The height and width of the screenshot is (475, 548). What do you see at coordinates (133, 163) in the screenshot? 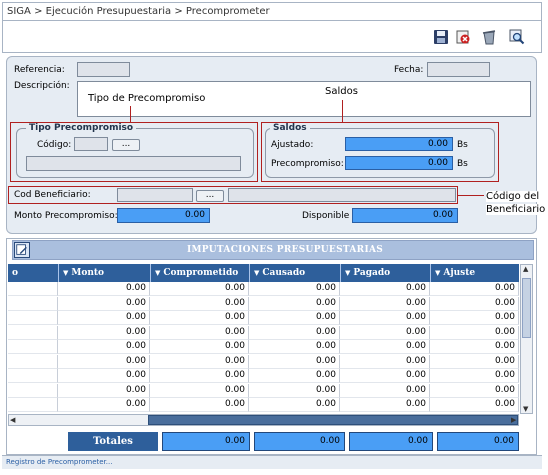
I see `tipo-description-field` at bounding box center [133, 163].